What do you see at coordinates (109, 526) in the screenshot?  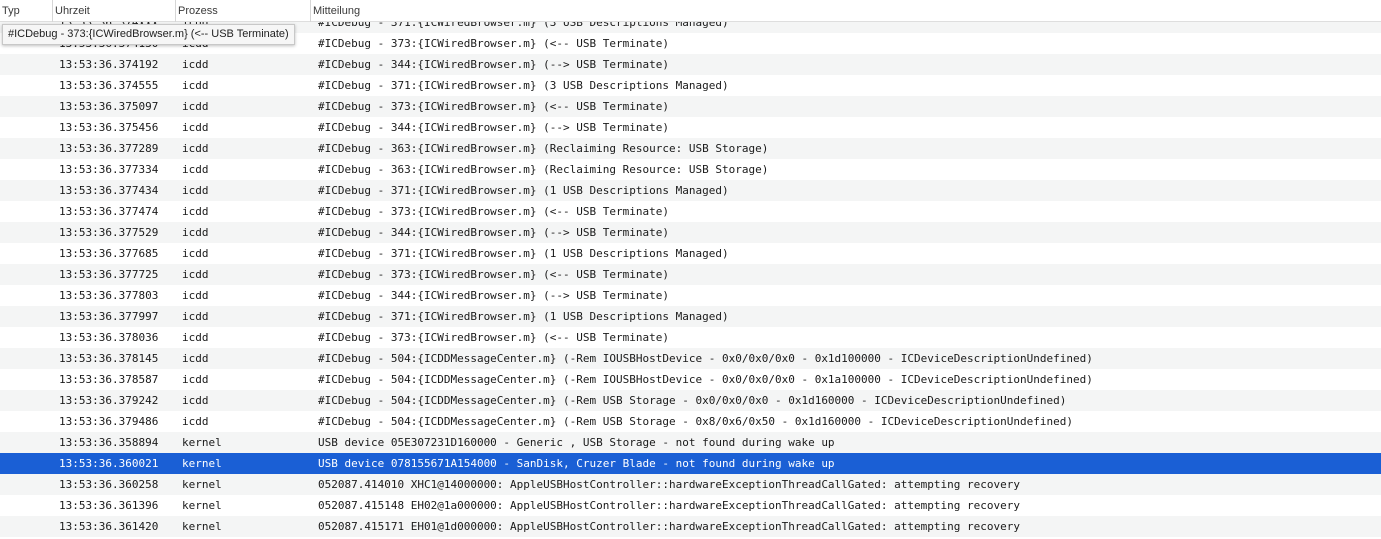 I see `cell-time: 13:53:36.361420` at bounding box center [109, 526].